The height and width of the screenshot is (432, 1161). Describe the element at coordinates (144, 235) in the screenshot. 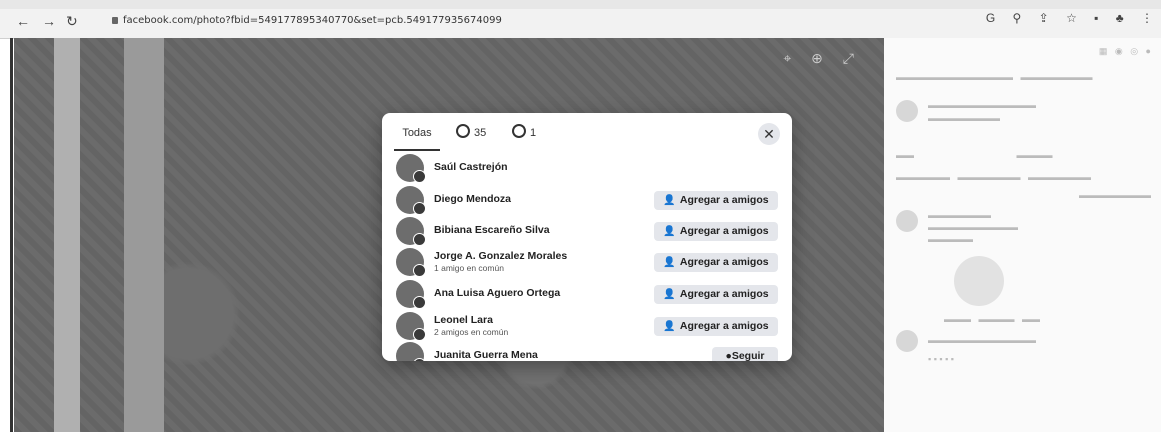

I see `photo-pillar` at that location.